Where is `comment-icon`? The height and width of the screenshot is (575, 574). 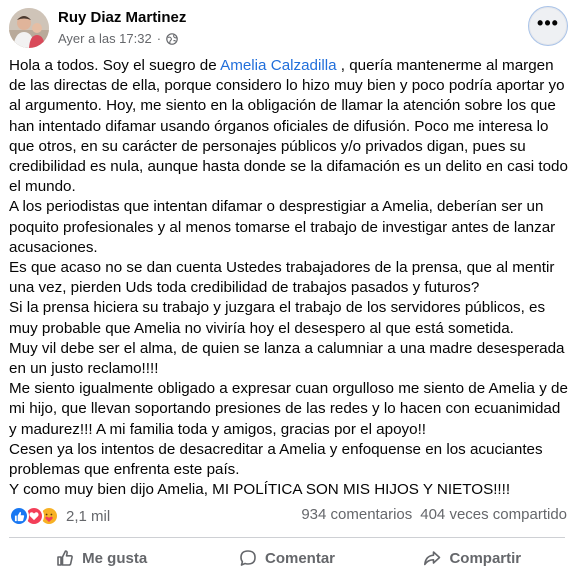
comment-icon is located at coordinates (248, 558).